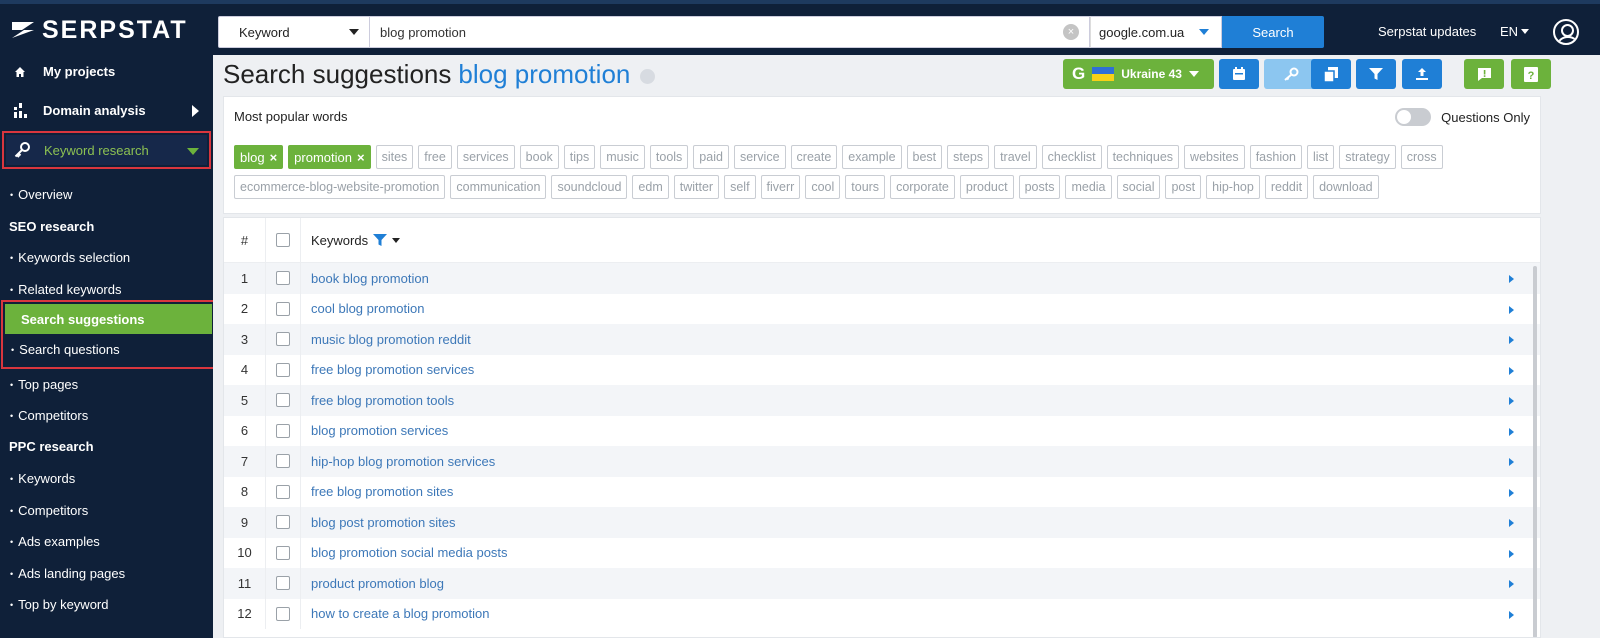 The width and height of the screenshot is (1600, 638). Describe the element at coordinates (391, 339) in the screenshot. I see `keyword-link: music blog promotion reddit` at that location.